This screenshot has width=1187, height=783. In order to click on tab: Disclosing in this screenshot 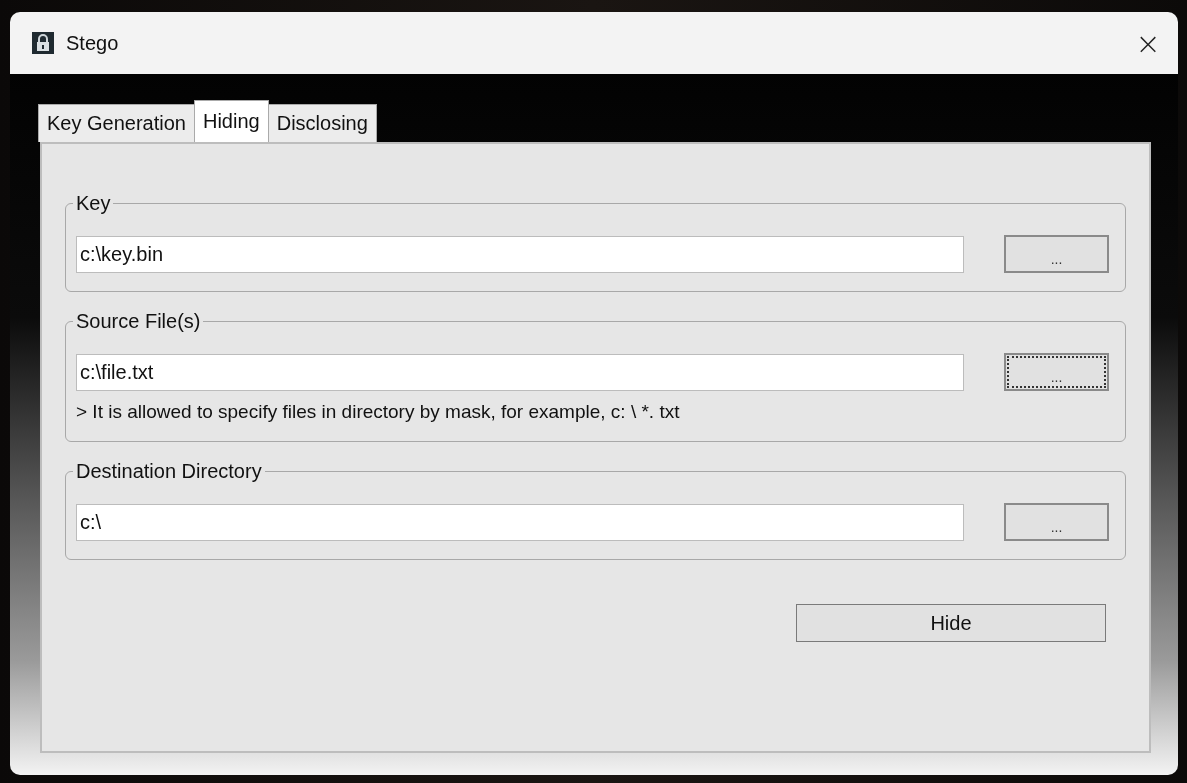, I will do `click(322, 123)`.